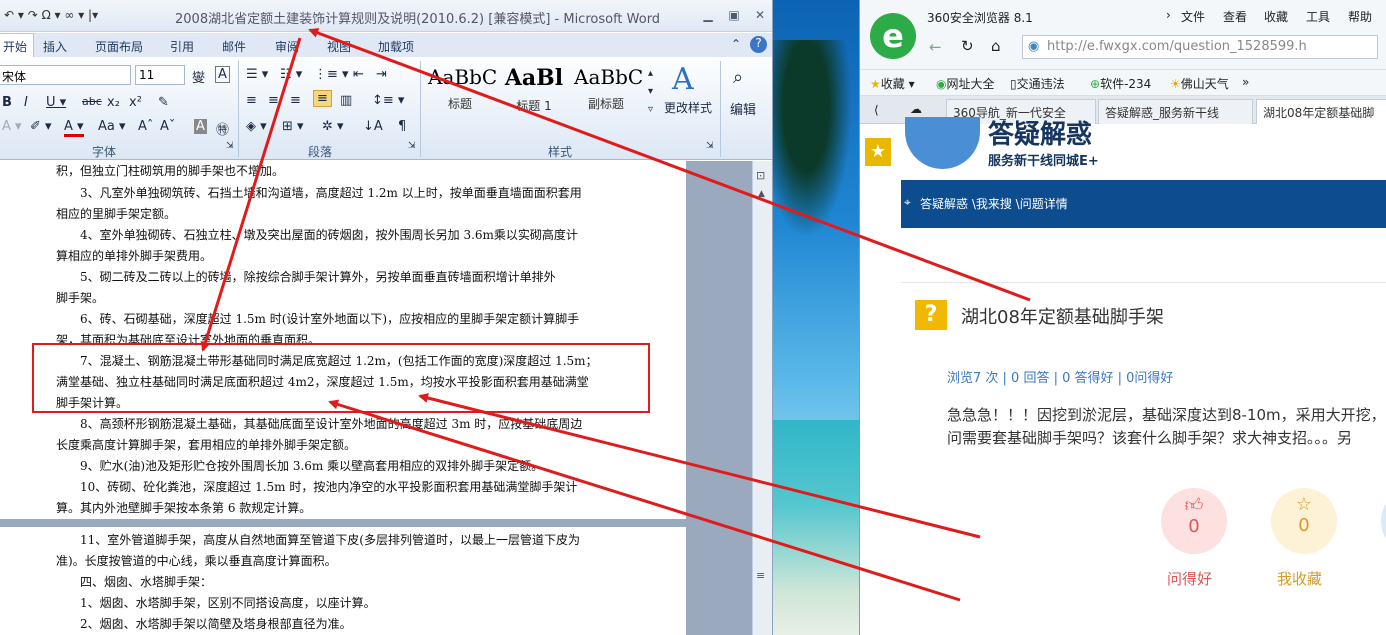 Image resolution: width=1386 pixels, height=635 pixels. I want to click on bookmark-weather: ☀佛山天气, so click(1199, 83).